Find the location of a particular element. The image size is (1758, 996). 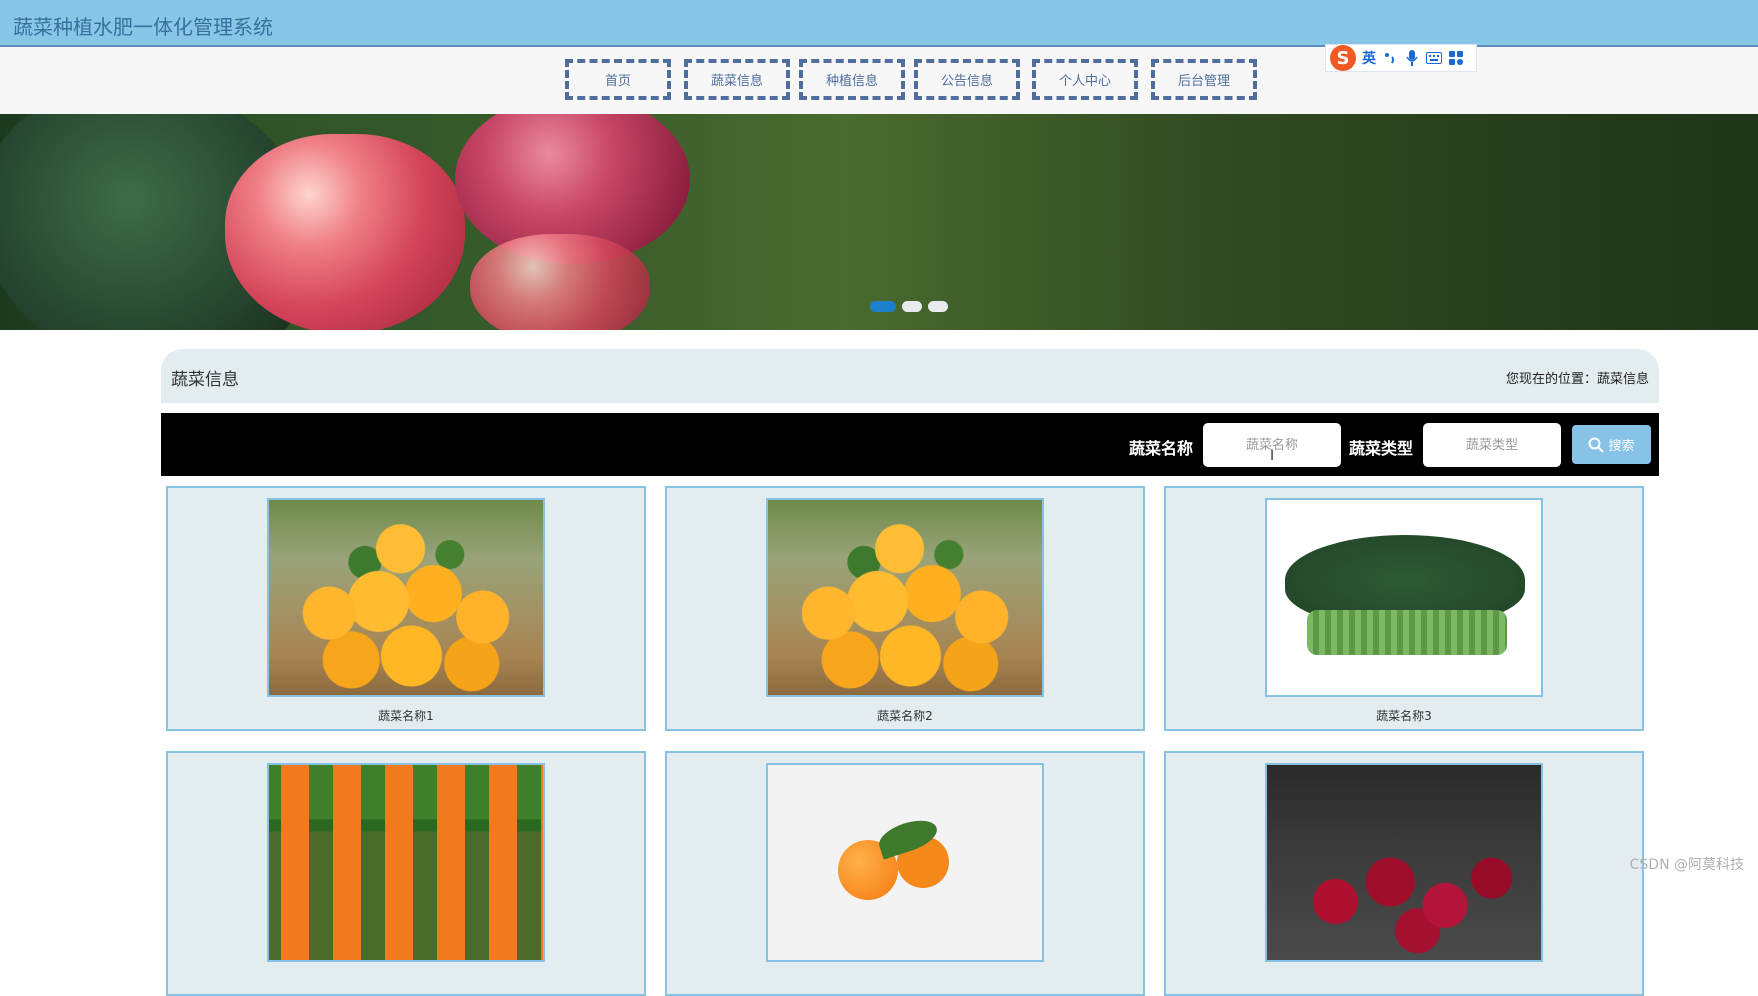

product-name: 蔬菜名称2 is located at coordinates (905, 715).